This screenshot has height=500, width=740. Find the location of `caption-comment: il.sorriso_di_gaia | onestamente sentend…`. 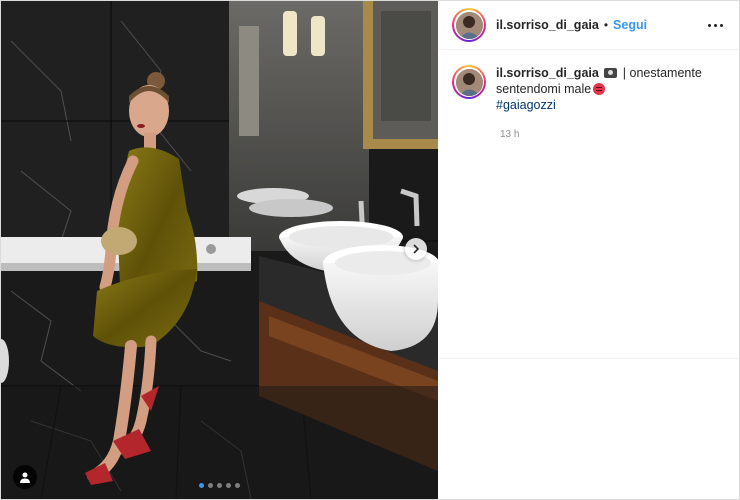

caption-comment: il.sorriso_di_gaia | onestamente sentend… is located at coordinates (589, 89).